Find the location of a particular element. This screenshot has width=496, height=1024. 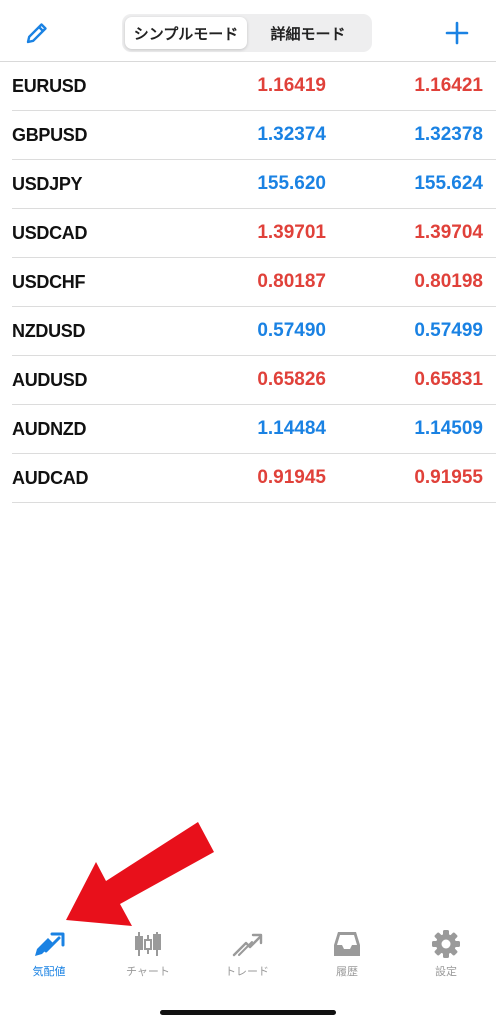

bid-price: 0.80187 is located at coordinates (291, 281).